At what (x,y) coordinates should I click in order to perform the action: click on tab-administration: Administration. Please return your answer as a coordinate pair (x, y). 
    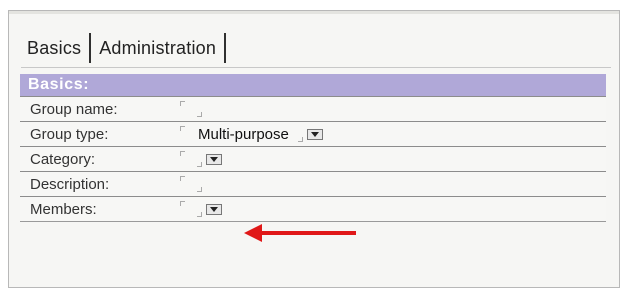
    Looking at the image, I should click on (157, 48).